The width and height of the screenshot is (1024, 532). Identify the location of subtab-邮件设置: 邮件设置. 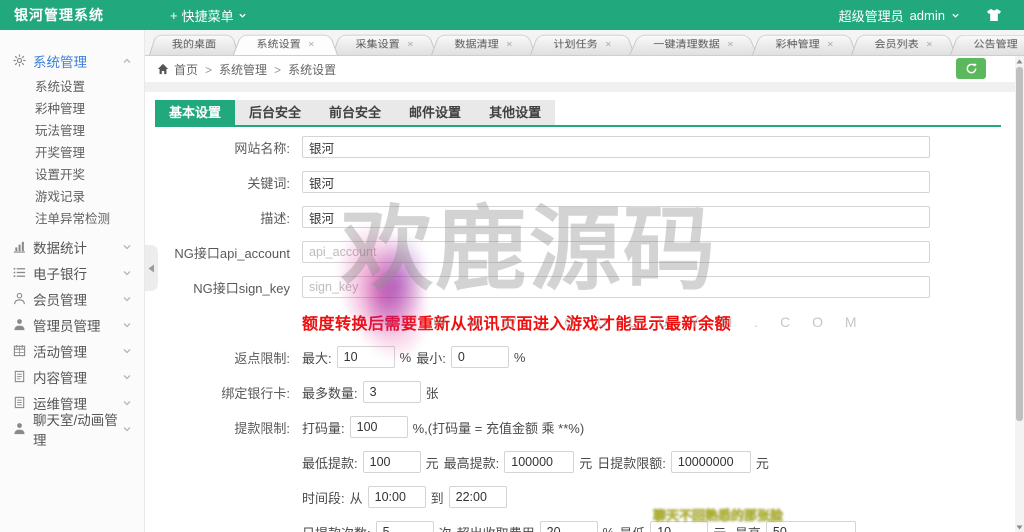
(435, 112).